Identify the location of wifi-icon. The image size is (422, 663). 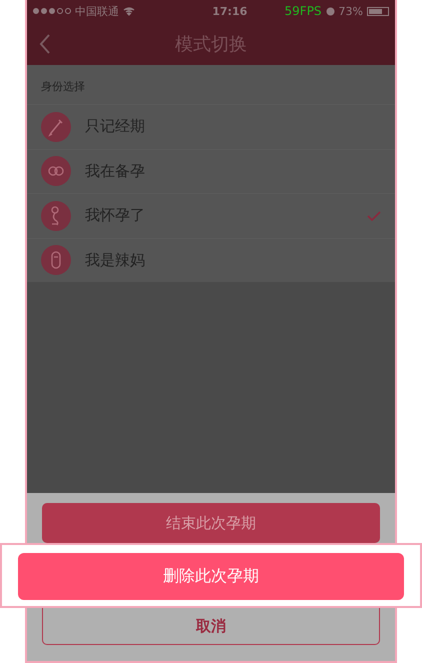
(129, 11).